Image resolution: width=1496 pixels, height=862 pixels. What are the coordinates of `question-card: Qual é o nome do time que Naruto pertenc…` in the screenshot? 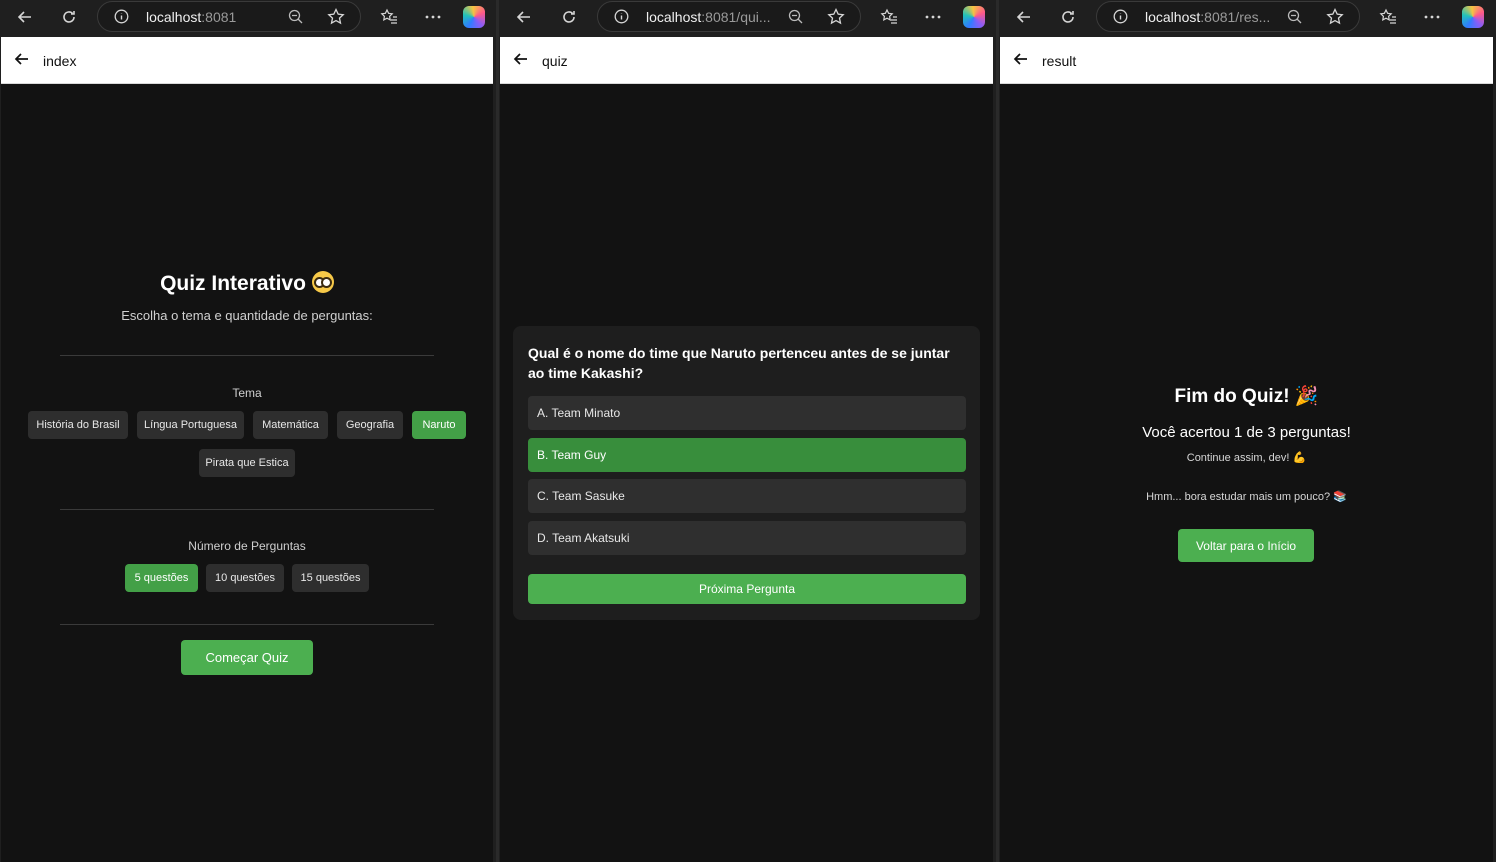 It's located at (746, 473).